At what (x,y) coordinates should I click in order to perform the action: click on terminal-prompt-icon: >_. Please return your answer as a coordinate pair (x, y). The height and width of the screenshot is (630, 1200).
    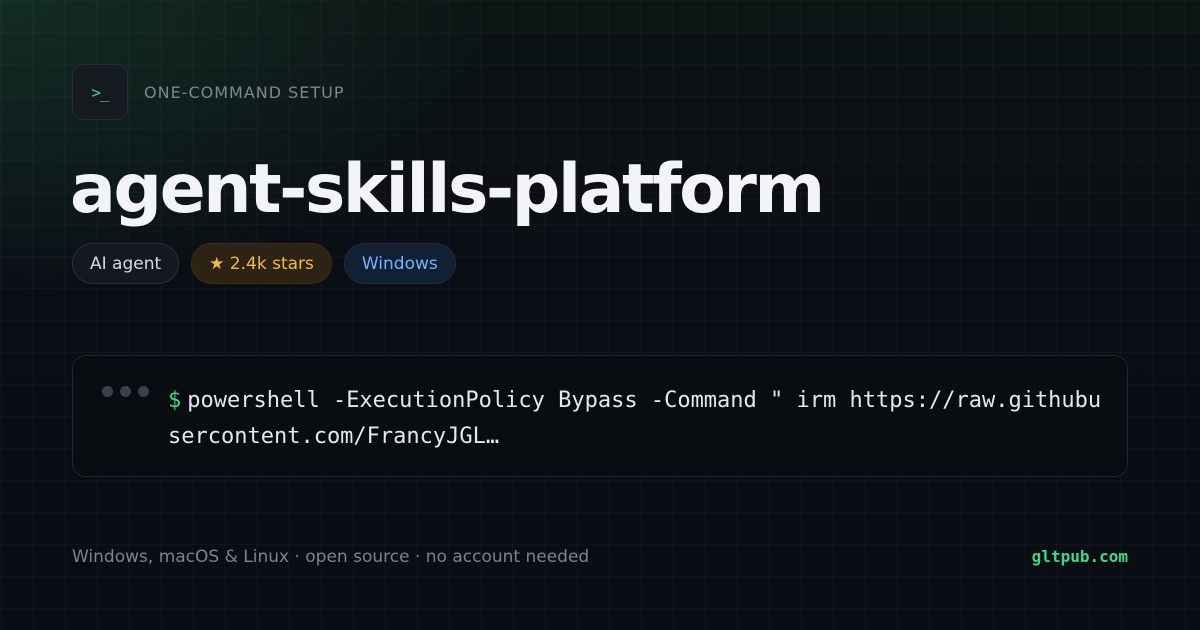
    Looking at the image, I should click on (100, 92).